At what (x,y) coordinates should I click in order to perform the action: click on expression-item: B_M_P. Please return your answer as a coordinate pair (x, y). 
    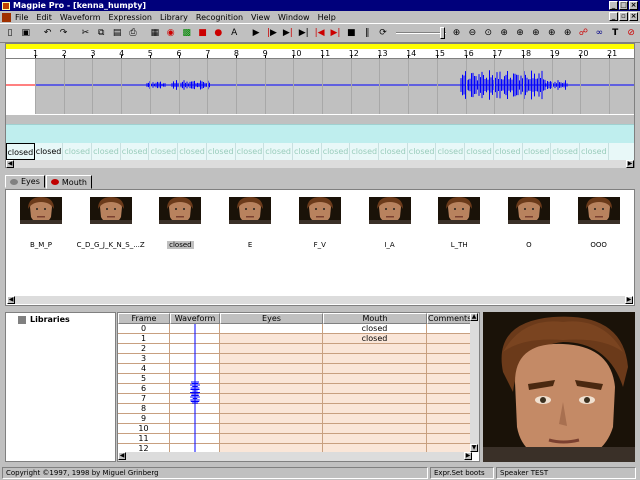
    Looking at the image, I should click on (41, 223).